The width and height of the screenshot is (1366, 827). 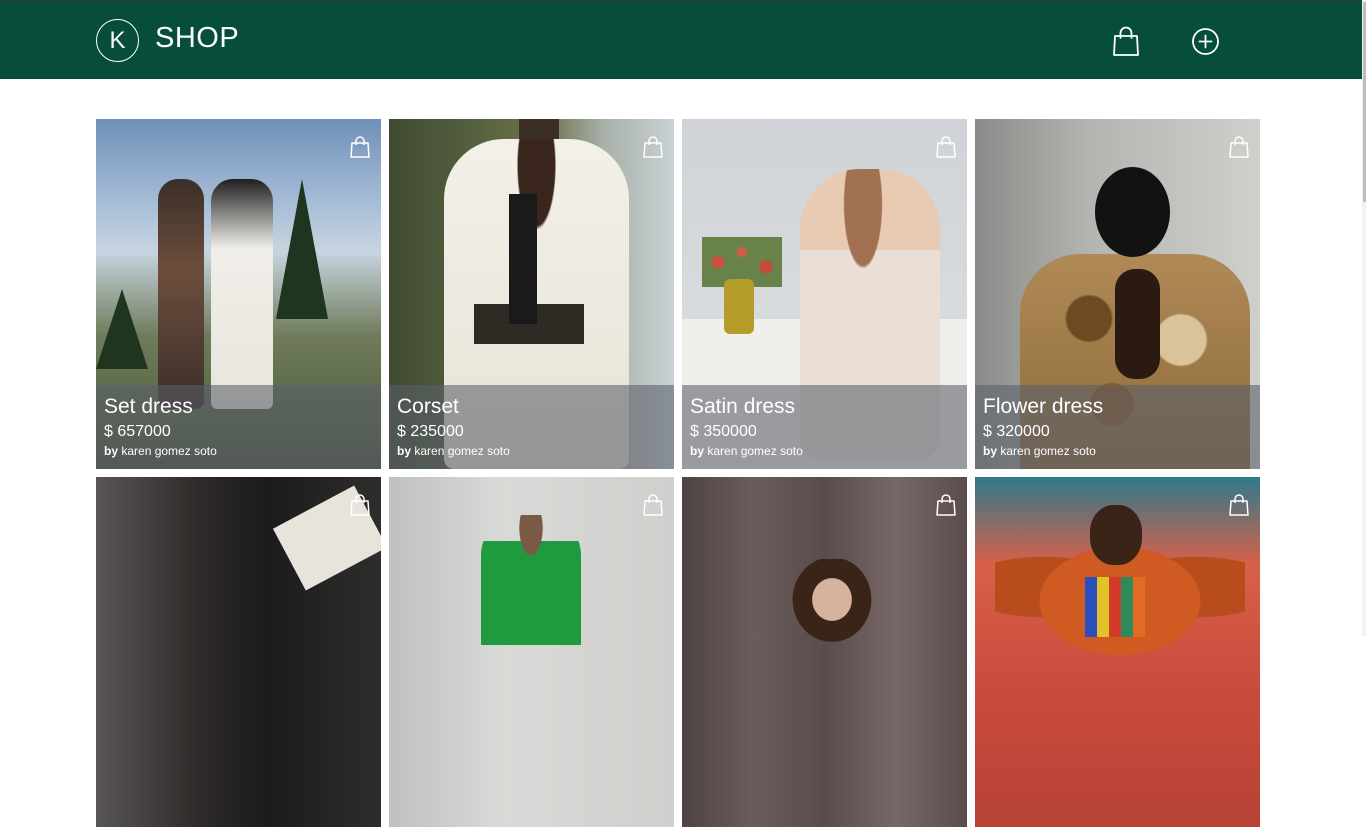 What do you see at coordinates (1364, 318) in the screenshot?
I see `page-scrollbar` at bounding box center [1364, 318].